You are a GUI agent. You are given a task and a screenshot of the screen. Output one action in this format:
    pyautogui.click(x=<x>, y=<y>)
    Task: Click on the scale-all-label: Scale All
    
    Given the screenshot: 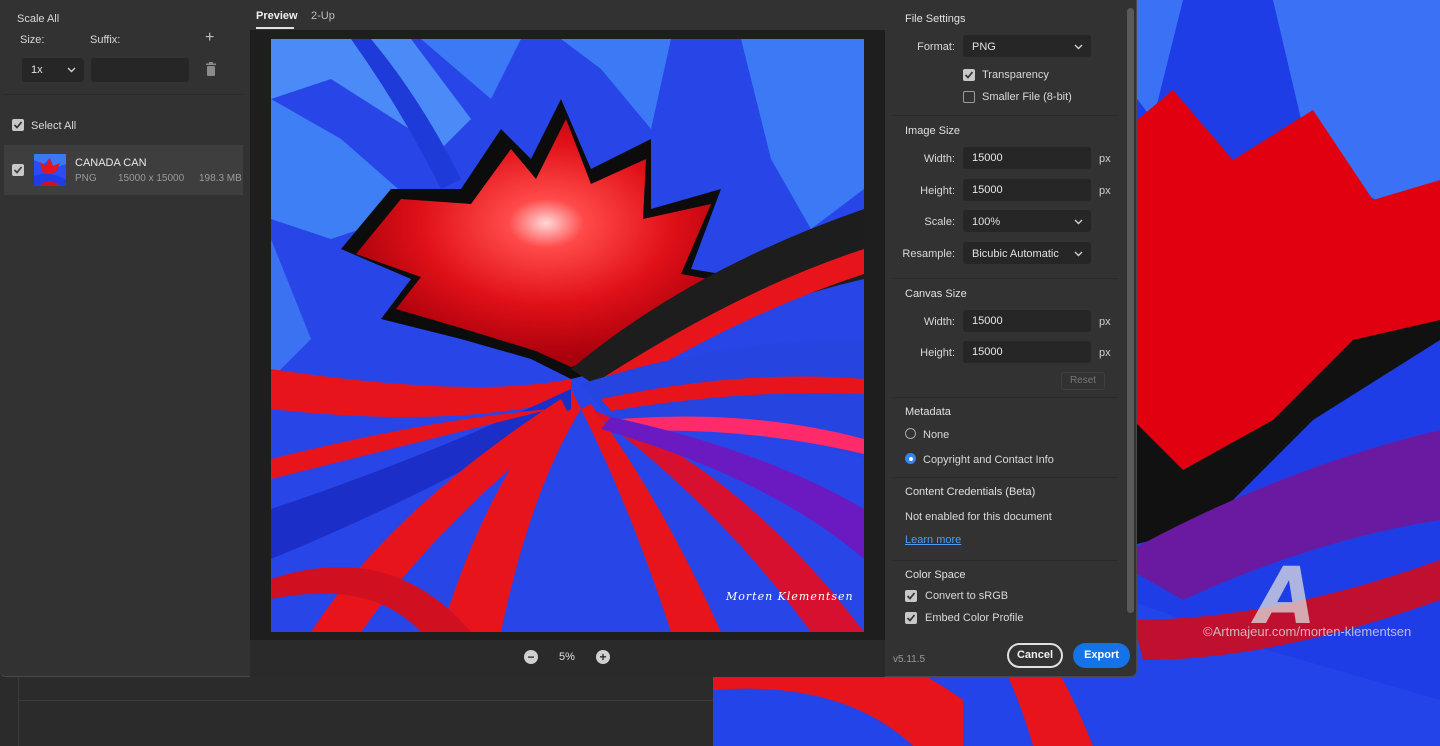 What is the action you would take?
    pyautogui.click(x=38, y=19)
    